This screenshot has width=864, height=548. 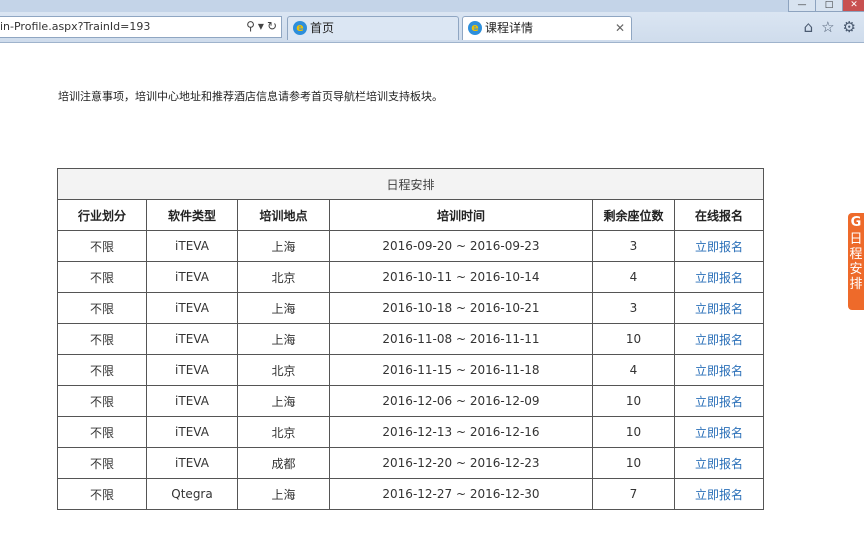 What do you see at coordinates (856, 222) in the screenshot?
I see `side-tab-logo-icon: G` at bounding box center [856, 222].